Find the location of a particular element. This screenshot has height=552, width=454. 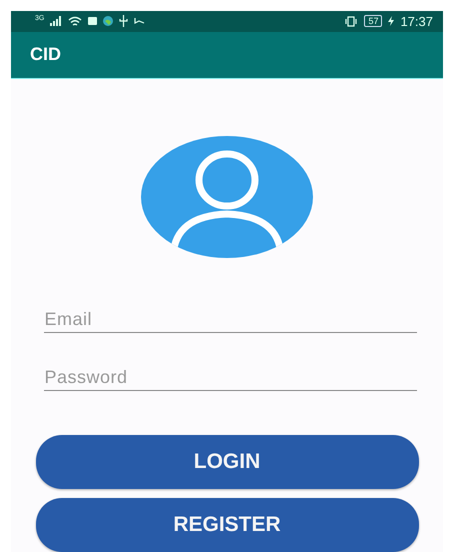

clock-time: 17:37 is located at coordinates (416, 21).